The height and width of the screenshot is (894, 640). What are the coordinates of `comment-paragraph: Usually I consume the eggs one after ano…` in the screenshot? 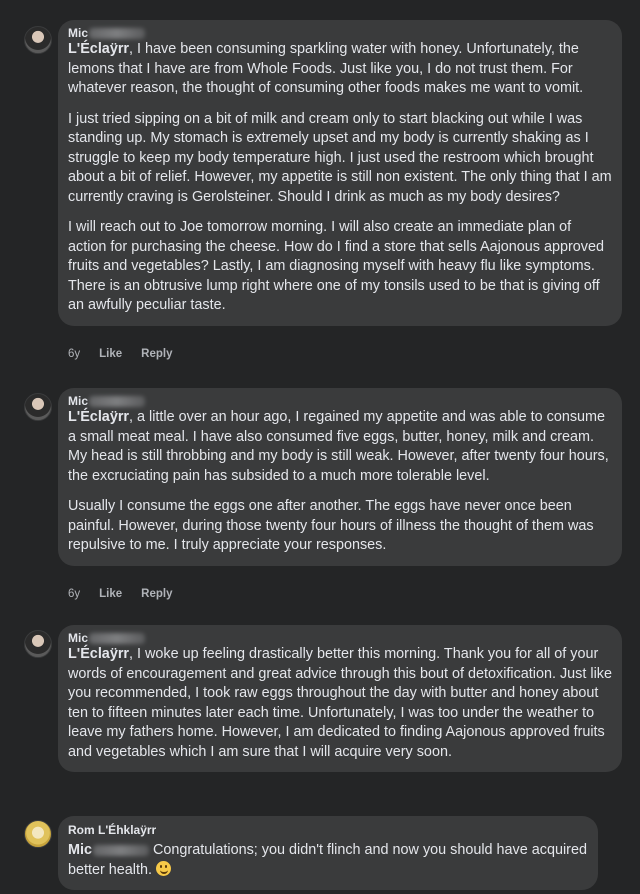 It's located at (331, 525).